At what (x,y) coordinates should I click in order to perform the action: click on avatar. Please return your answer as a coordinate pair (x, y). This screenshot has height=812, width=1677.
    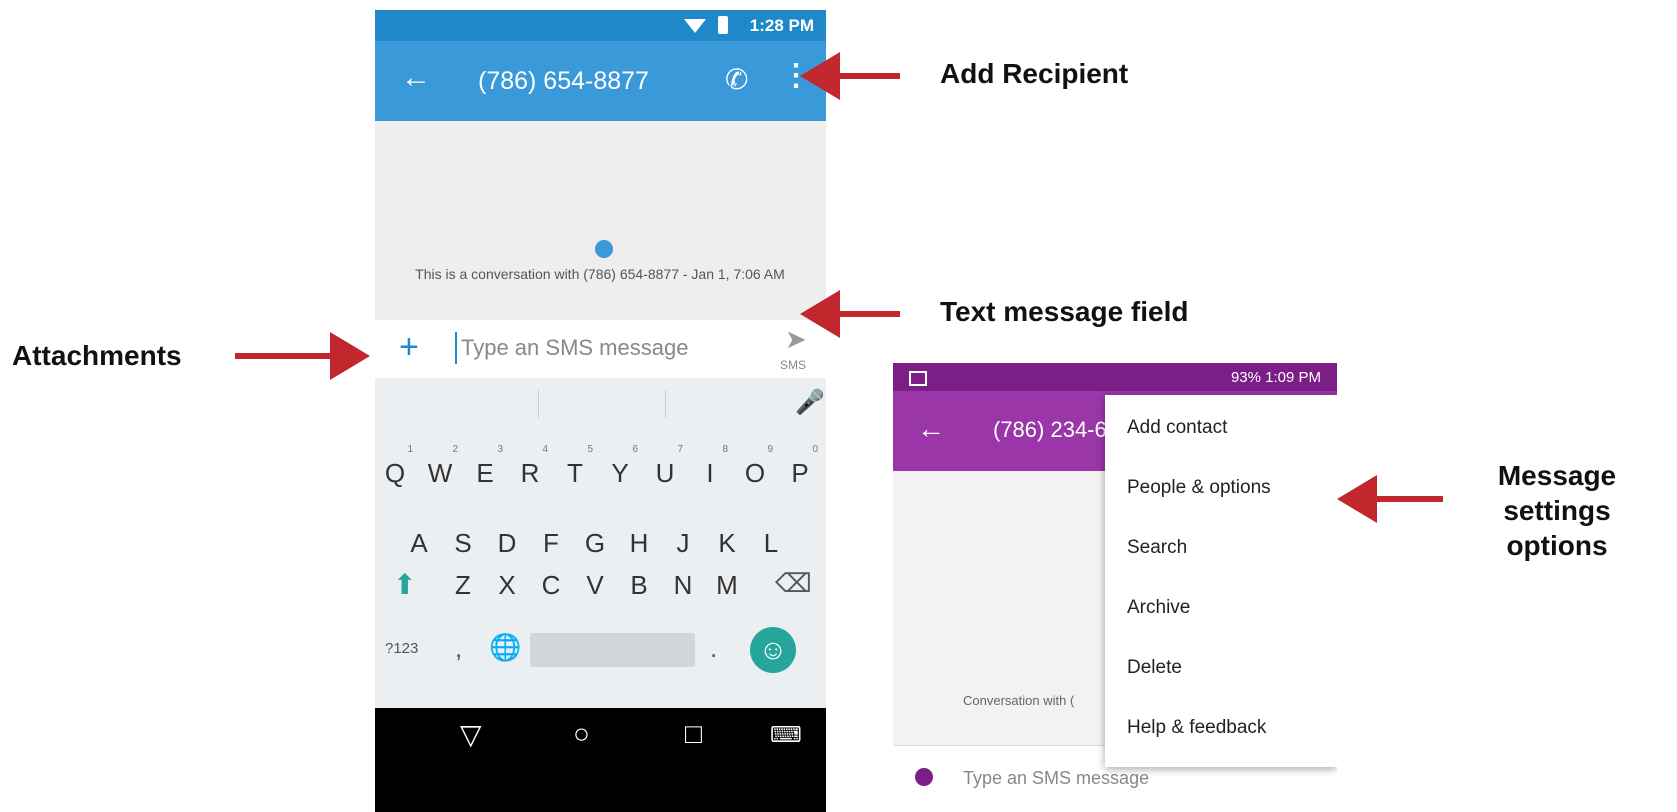
    Looking at the image, I should click on (924, 777).